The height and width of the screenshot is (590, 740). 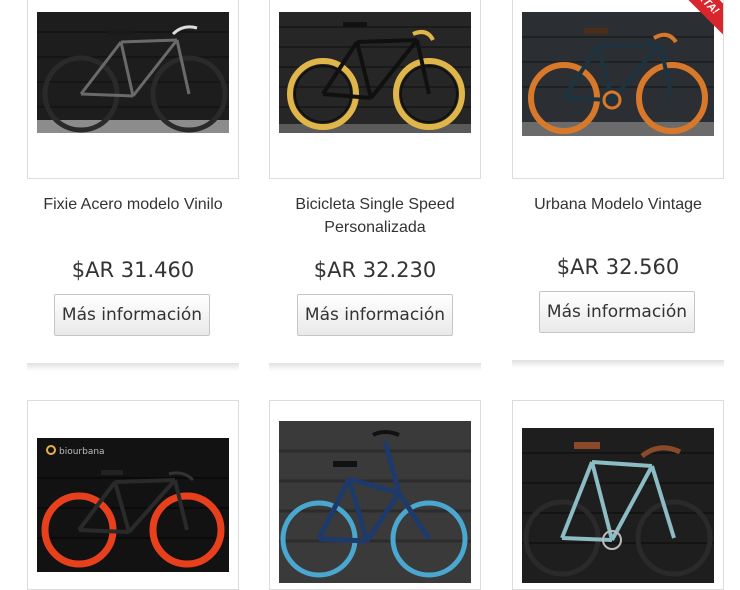 What do you see at coordinates (375, 270) in the screenshot?
I see `product-price: $AR 32.230` at bounding box center [375, 270].